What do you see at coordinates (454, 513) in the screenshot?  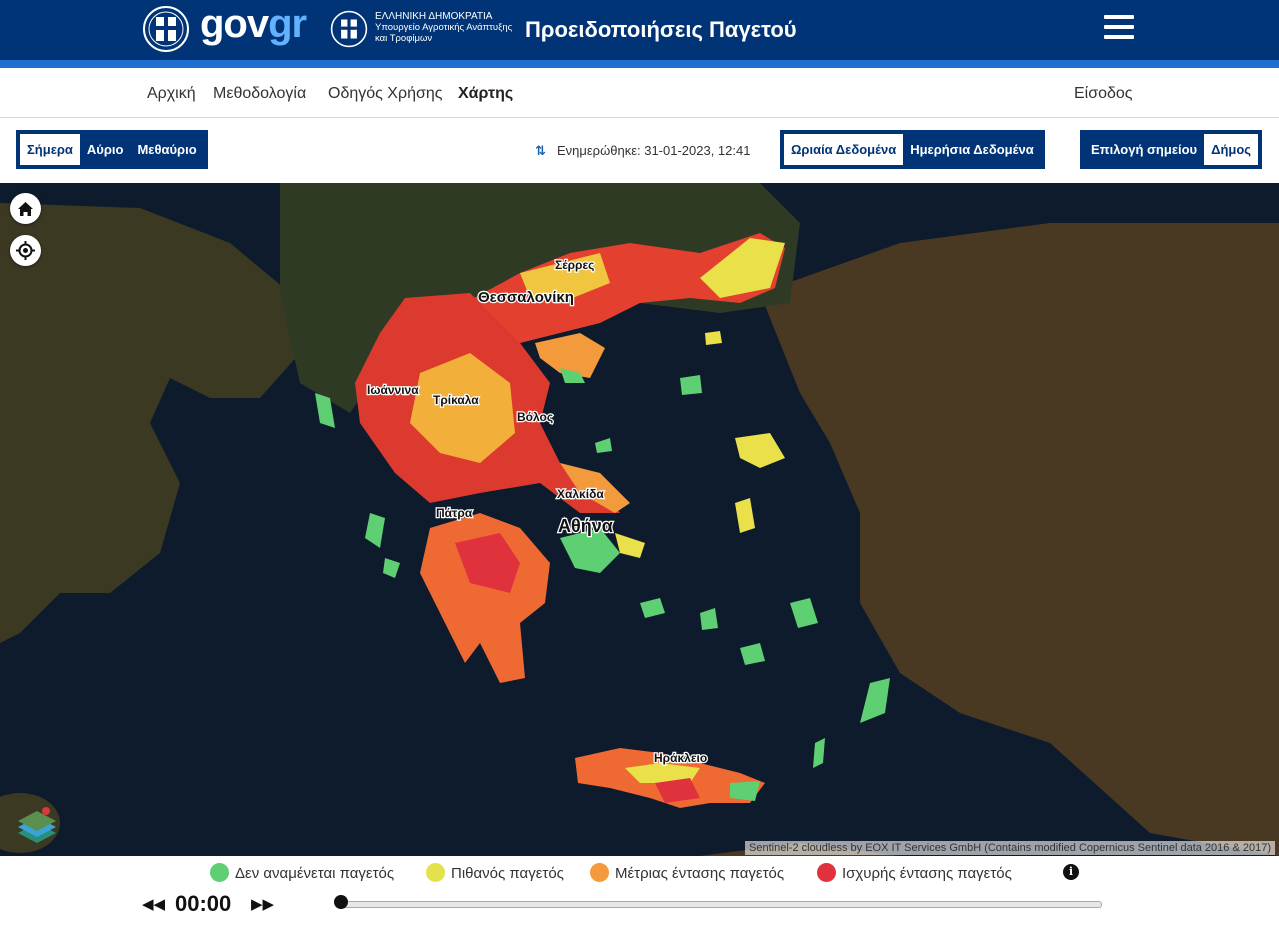 I see `city-label-patra: Πάτρα` at bounding box center [454, 513].